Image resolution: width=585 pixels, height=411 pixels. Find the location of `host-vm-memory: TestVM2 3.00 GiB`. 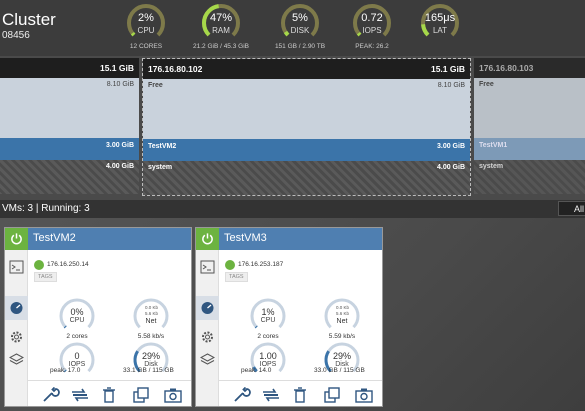

host-vm-memory: TestVM2 3.00 GiB is located at coordinates (306, 150).